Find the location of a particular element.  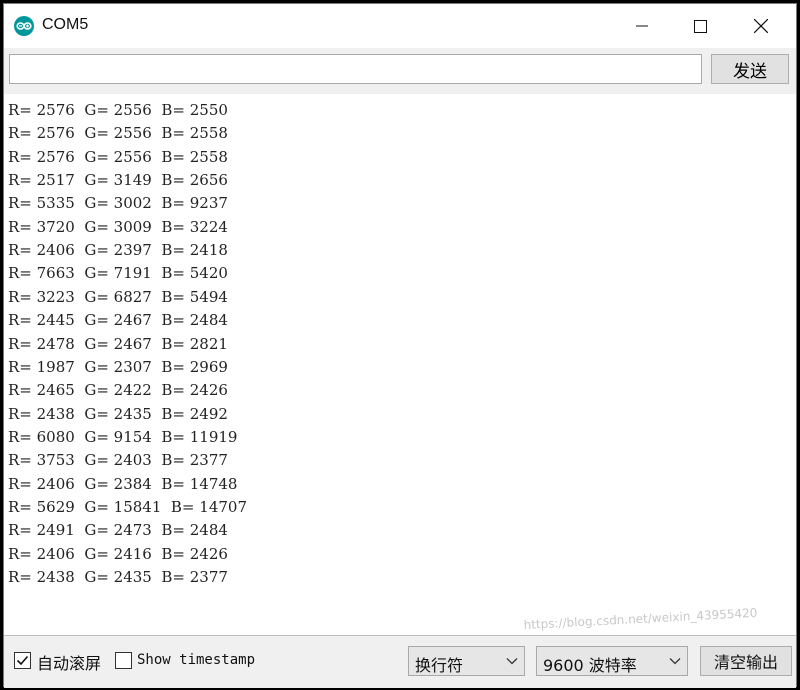

minimize-icon is located at coordinates (642, 26).